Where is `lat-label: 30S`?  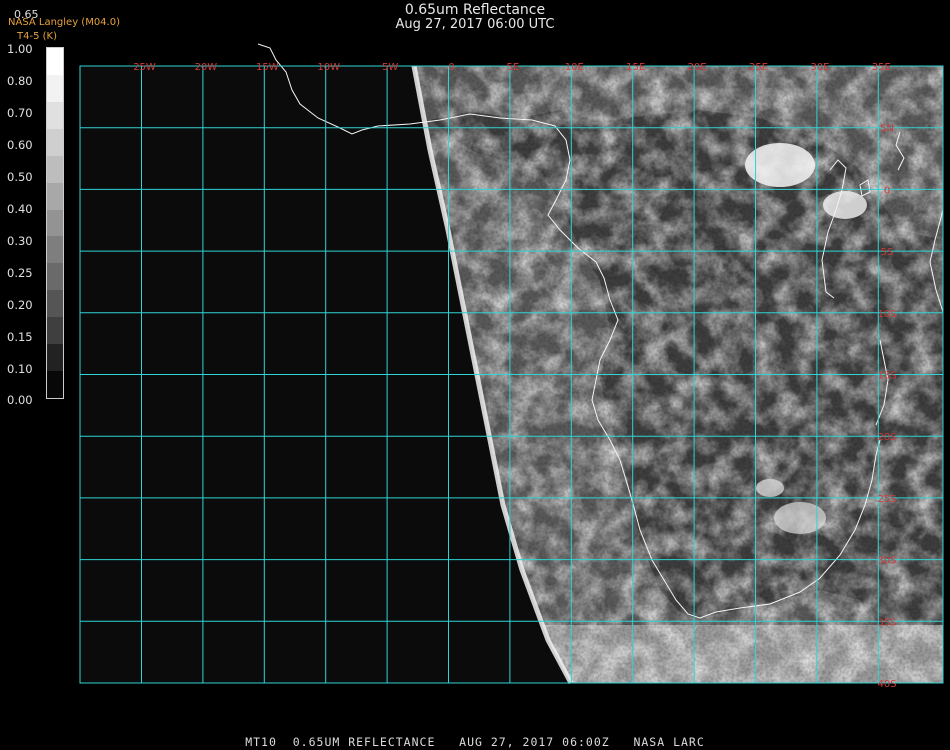
lat-label: 30S is located at coordinates (886, 561).